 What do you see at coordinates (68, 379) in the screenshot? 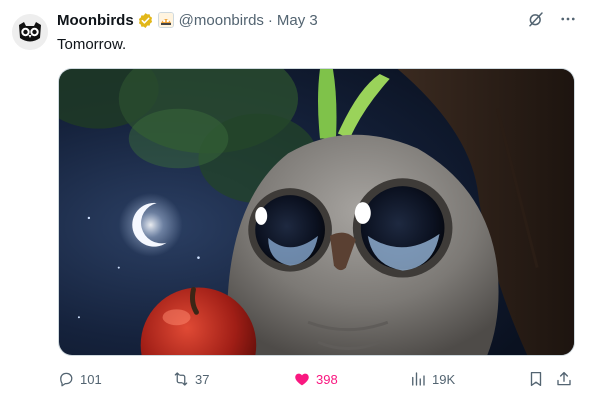
I see `reply-icon` at bounding box center [68, 379].